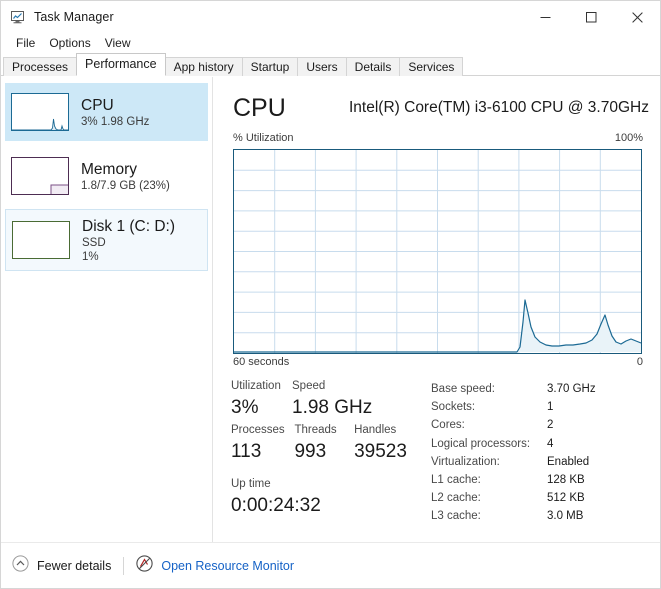 The image size is (661, 589). I want to click on cpu-thumbnail-graph, so click(40, 112).